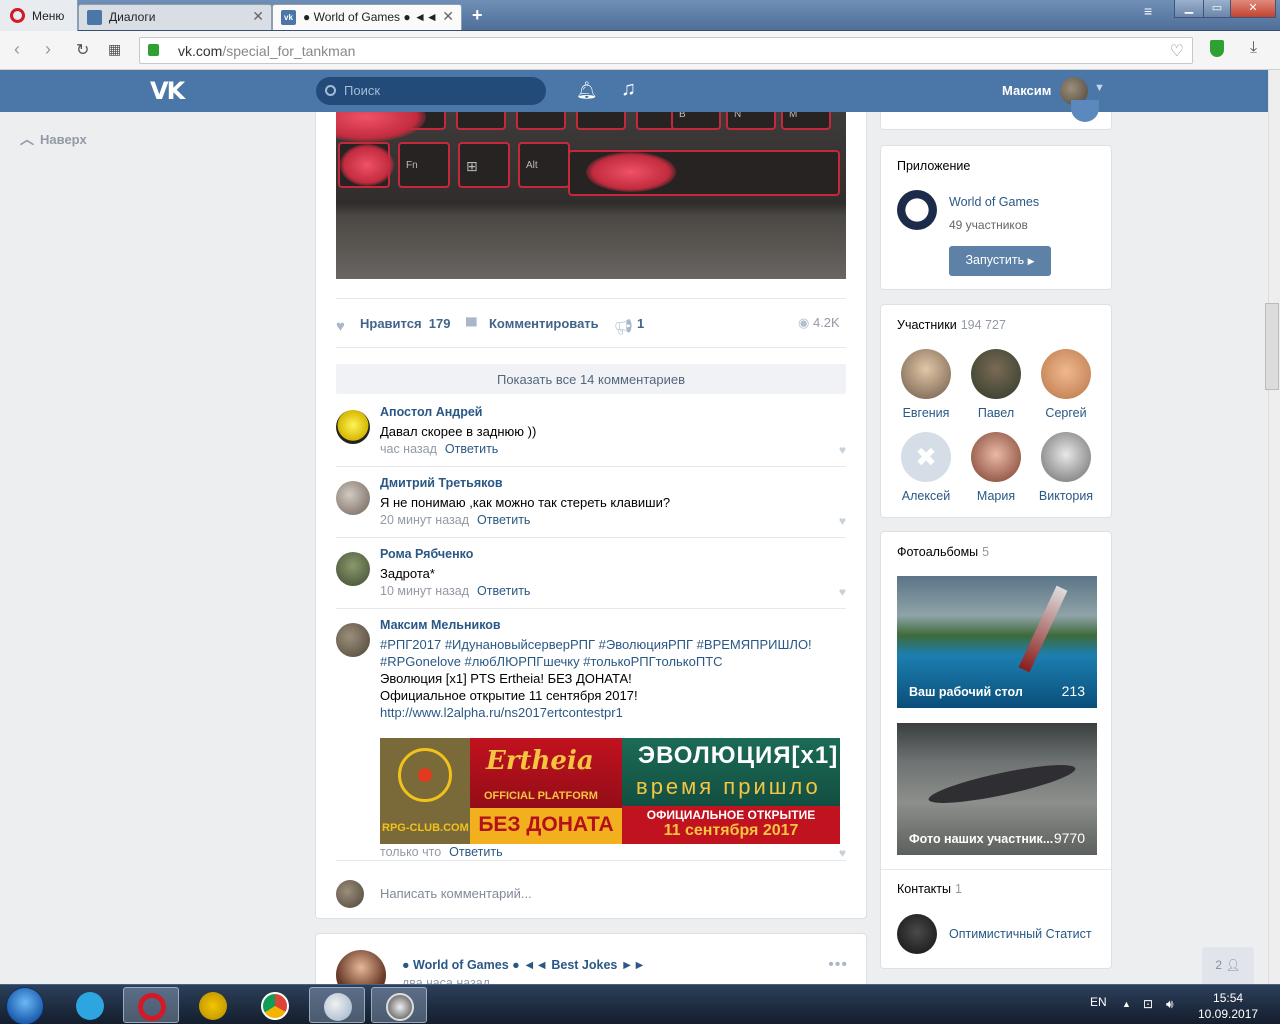 This screenshot has height=1024, width=1280. What do you see at coordinates (838, 965) in the screenshot?
I see `more-options-icon: •••` at bounding box center [838, 965].